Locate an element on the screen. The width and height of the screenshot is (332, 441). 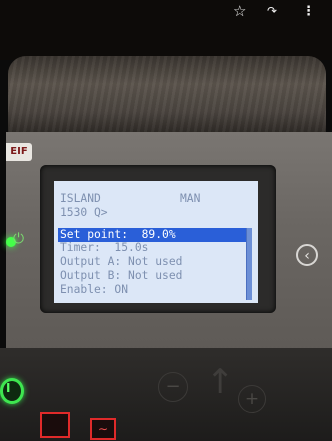
sine-wave-icon: ∼ is located at coordinates (103, 429).